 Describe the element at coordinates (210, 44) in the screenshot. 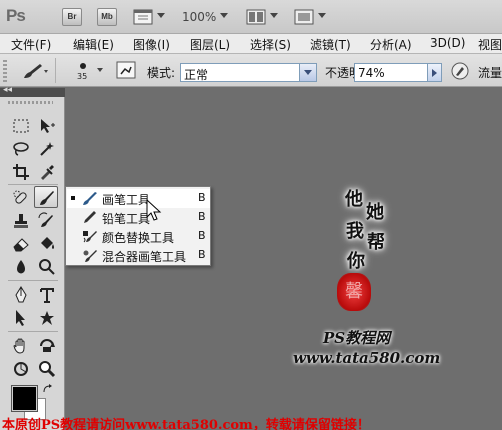

I see `menu-layer: 图层(L)` at that location.